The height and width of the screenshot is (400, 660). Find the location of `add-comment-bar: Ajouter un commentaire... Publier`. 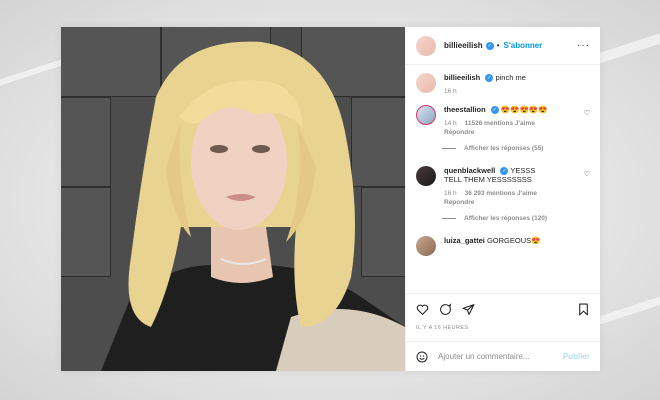

add-comment-bar: Ajouter un commentaire... Publier is located at coordinates (503, 356).